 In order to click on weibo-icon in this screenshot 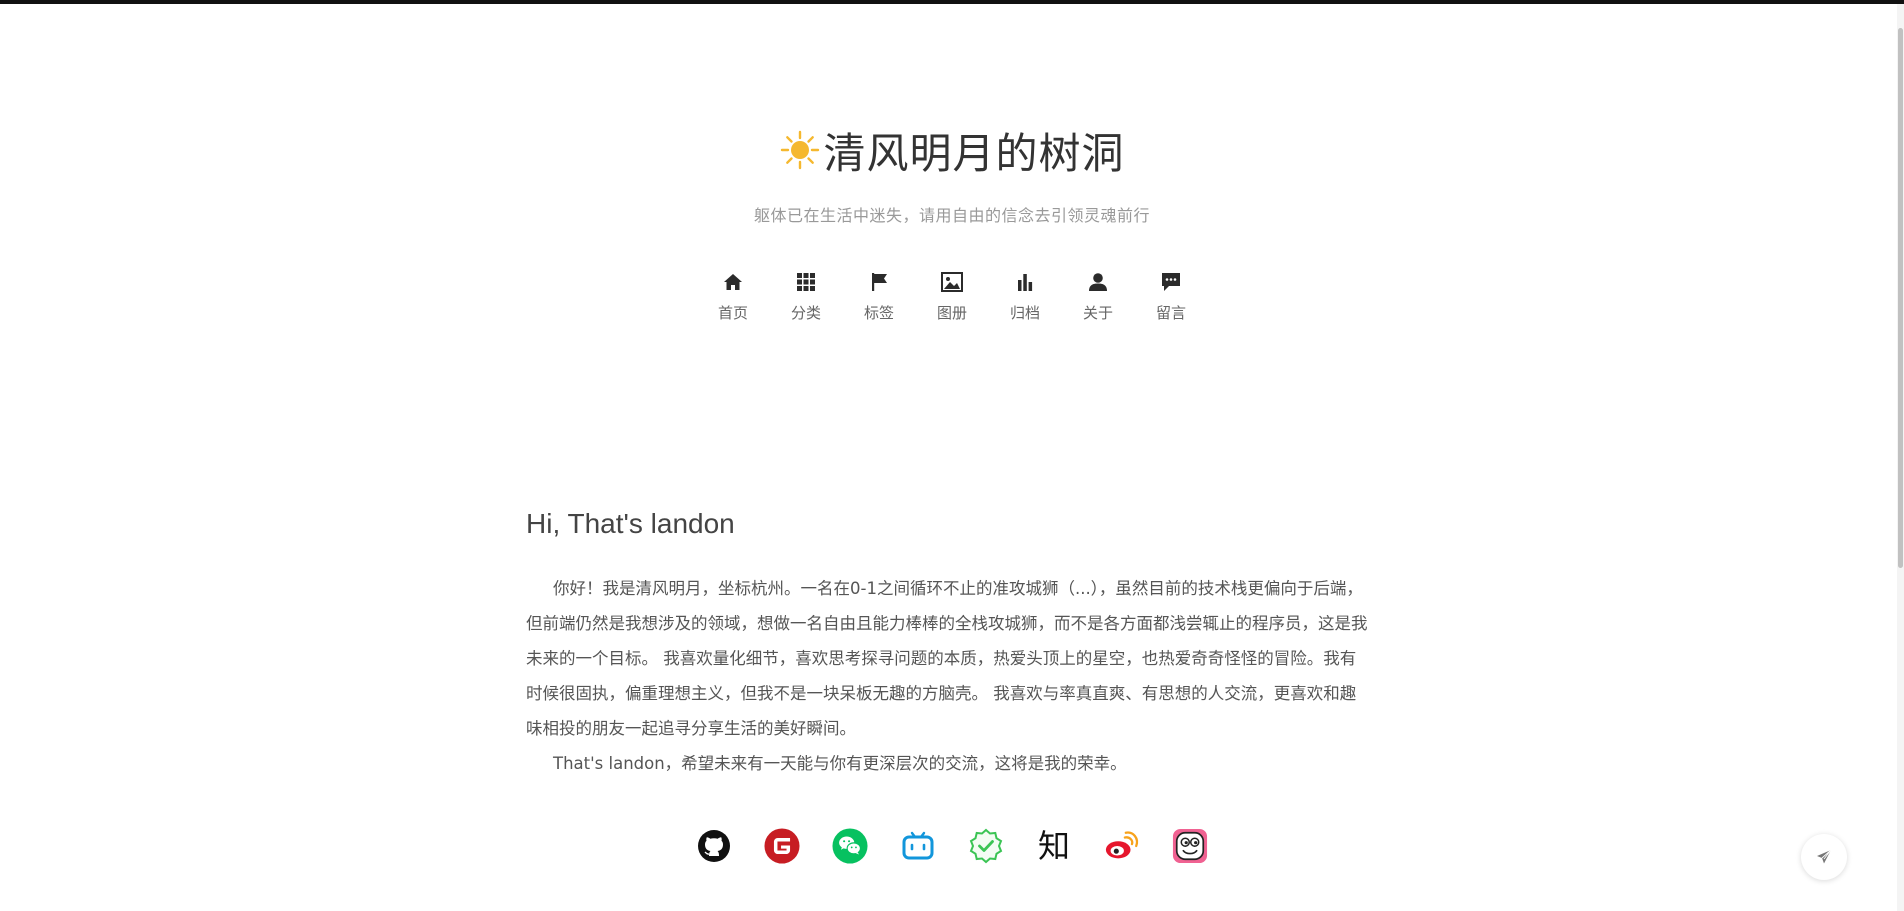, I will do `click(1122, 845)`.